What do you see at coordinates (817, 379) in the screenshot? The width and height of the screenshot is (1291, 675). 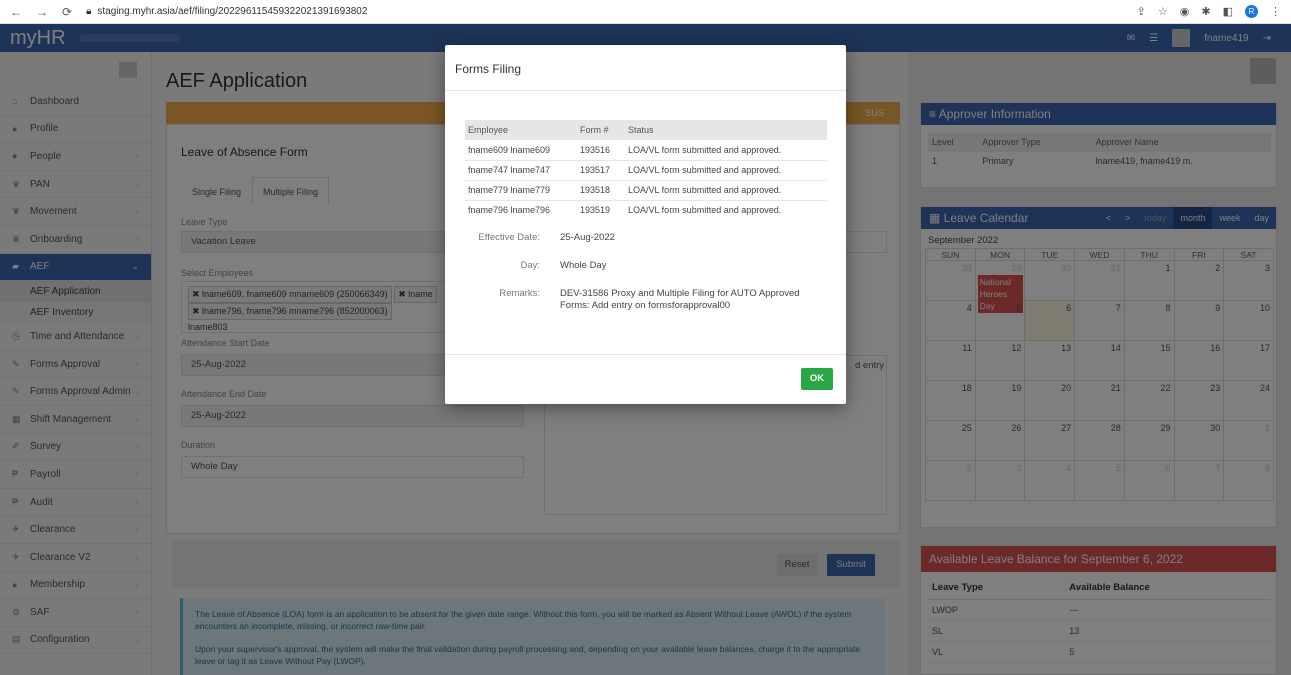 I see `ok-button: OK` at bounding box center [817, 379].